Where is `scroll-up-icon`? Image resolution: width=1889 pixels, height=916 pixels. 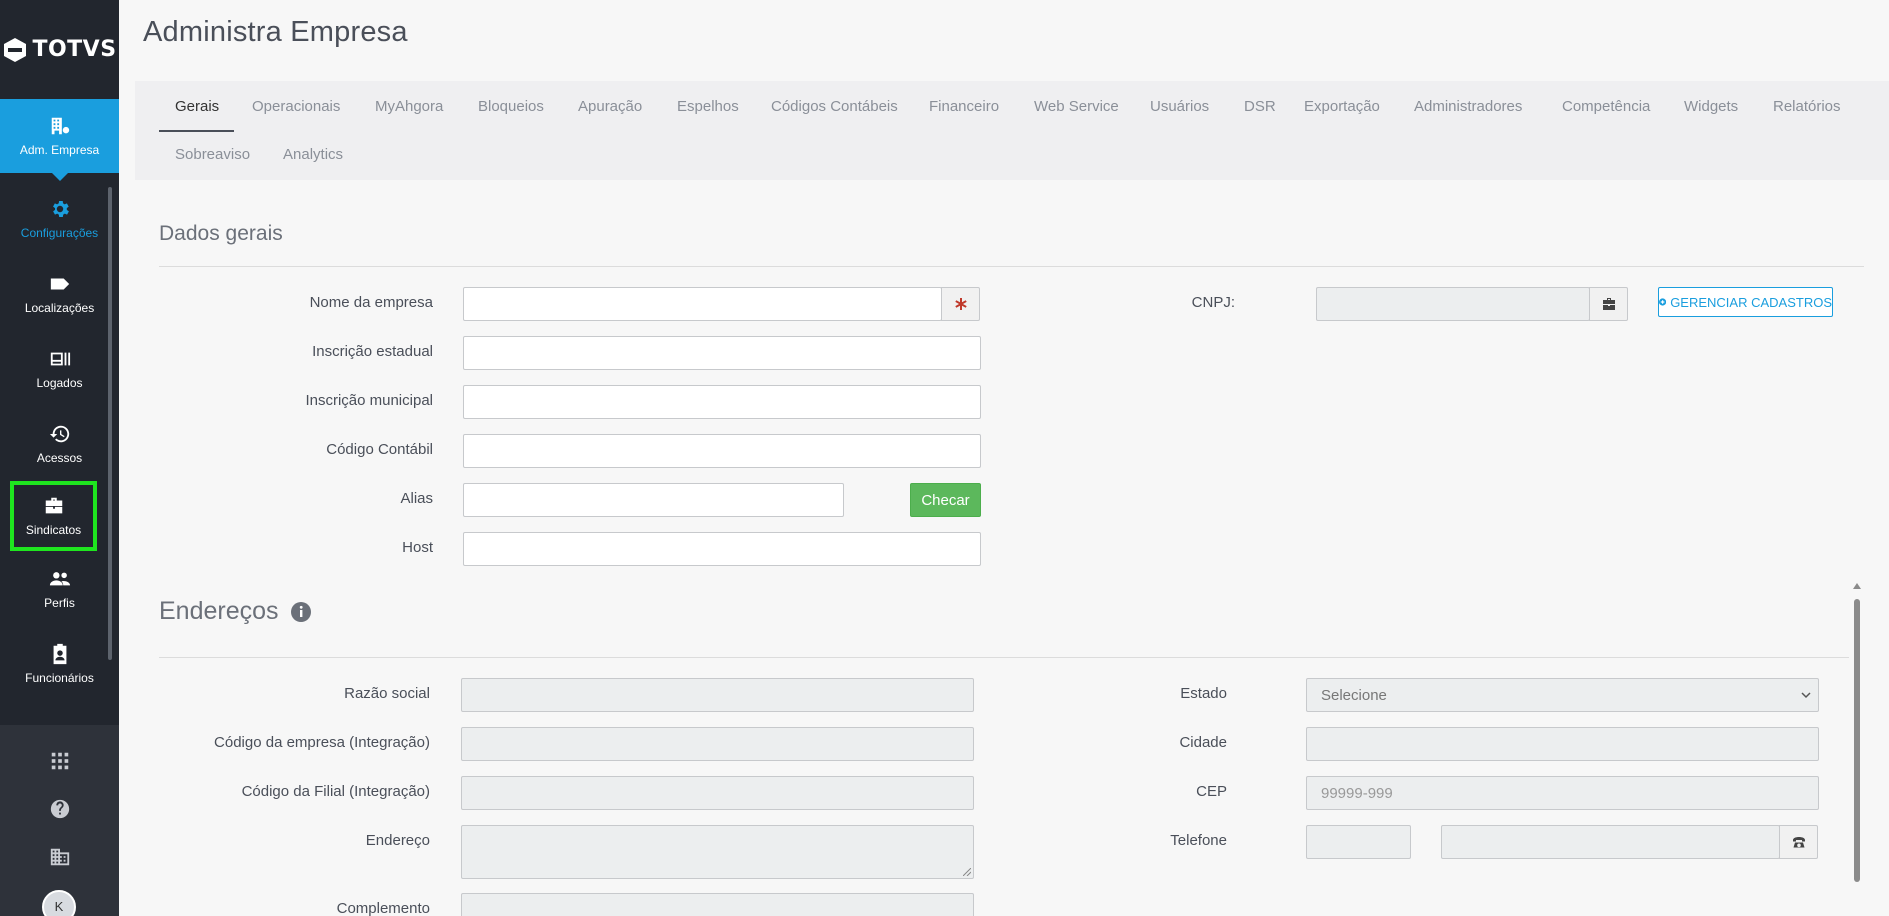 scroll-up-icon is located at coordinates (1857, 586).